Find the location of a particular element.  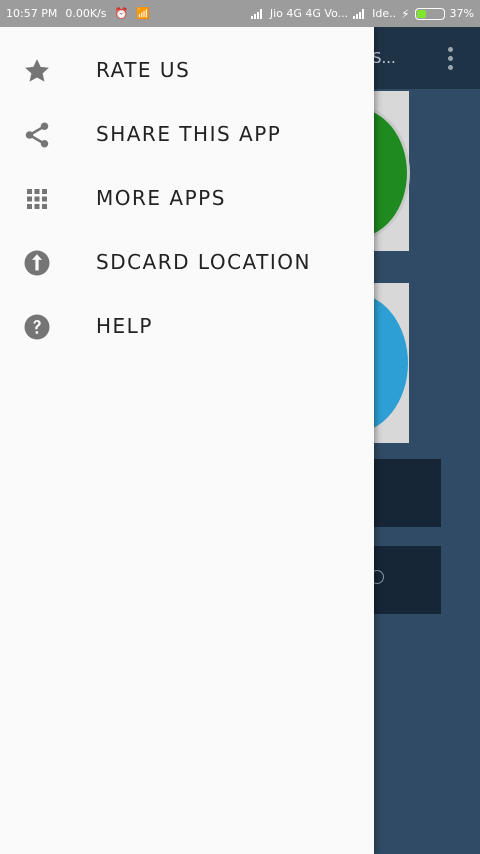

status-time: 10:57 PM is located at coordinates (32, 13).